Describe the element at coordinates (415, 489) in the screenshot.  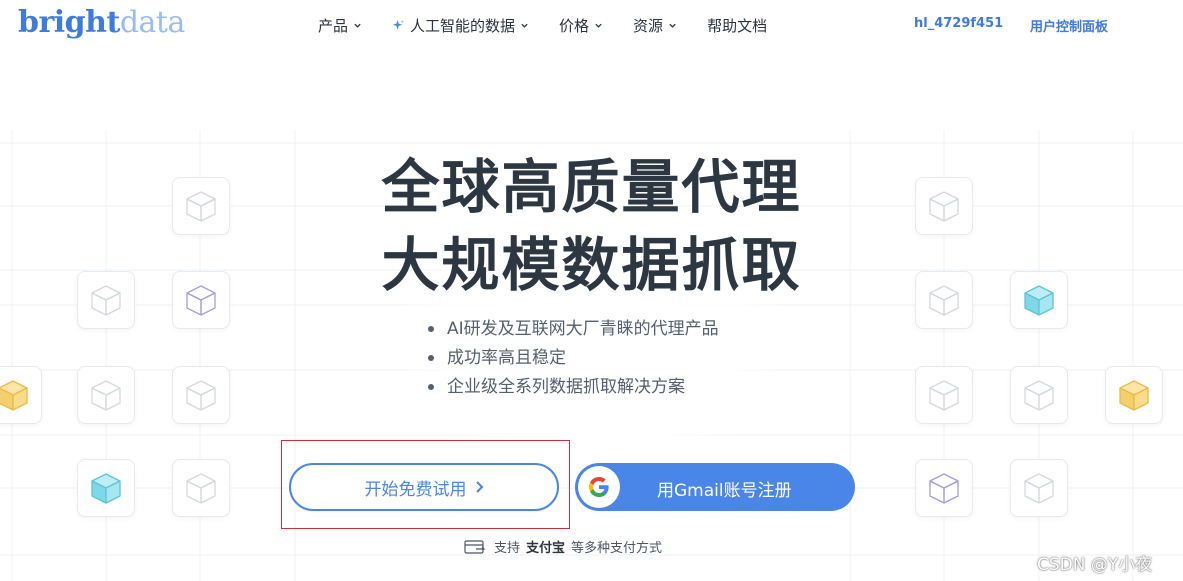
I see `button-label: 开始免费试用` at that location.